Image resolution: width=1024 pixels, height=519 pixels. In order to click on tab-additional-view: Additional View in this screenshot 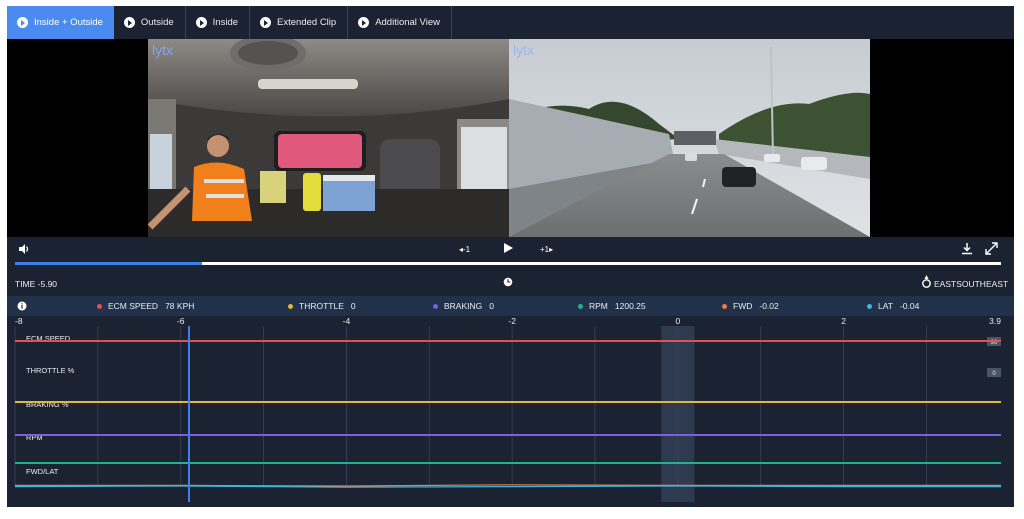, I will do `click(400, 22)`.